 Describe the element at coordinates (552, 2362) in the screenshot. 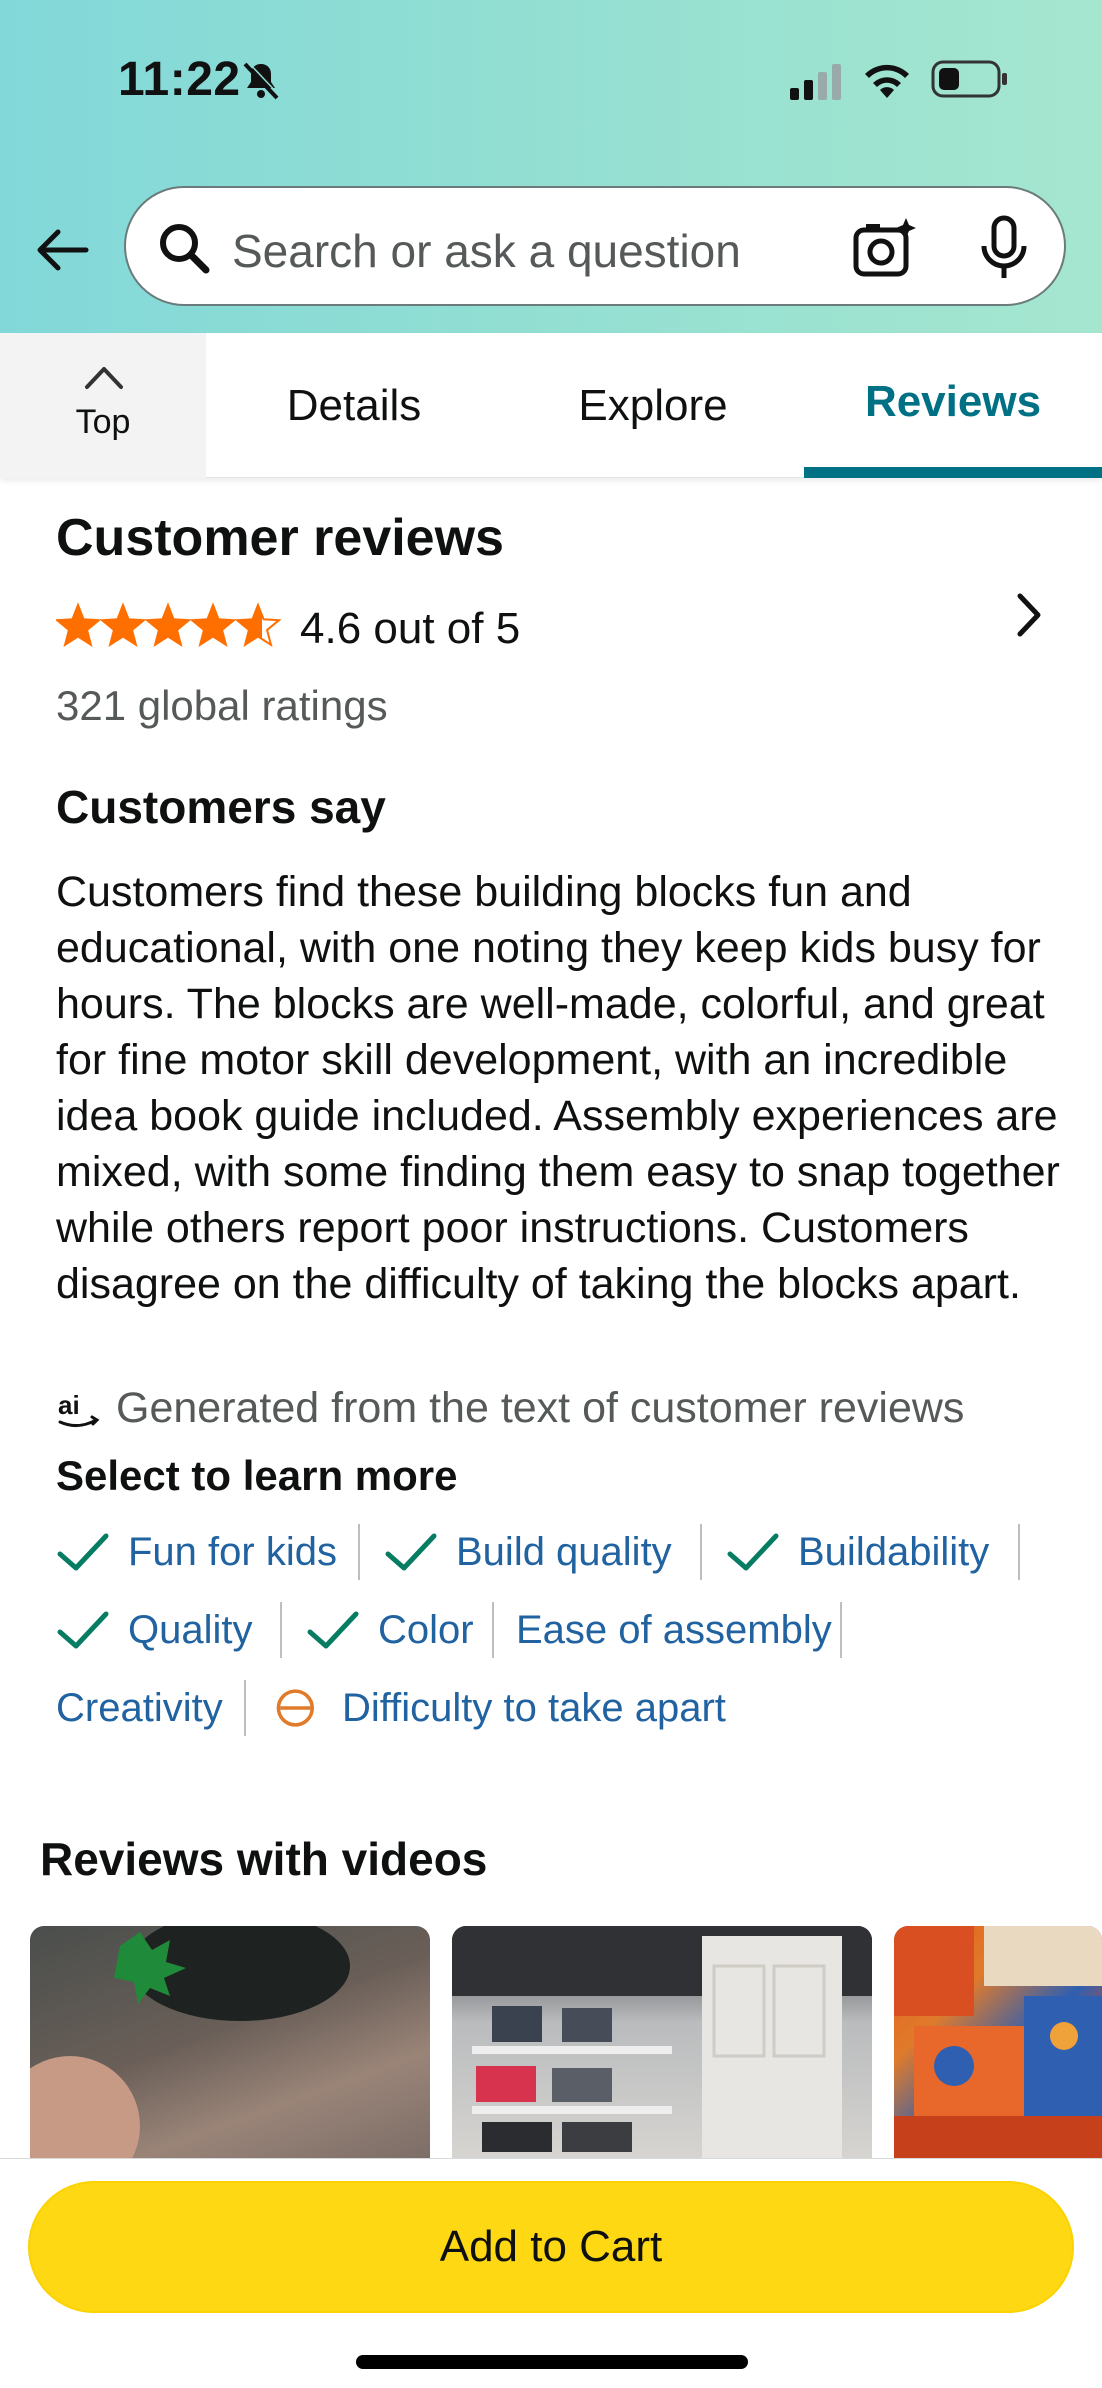

I see `home-indicator` at that location.